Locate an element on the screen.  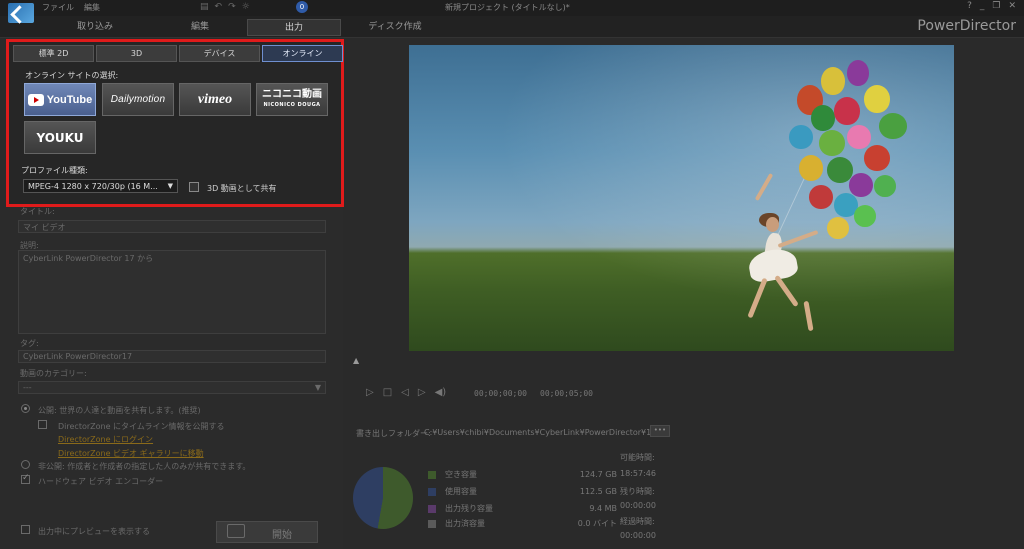
private-label: 非公開: 作成者と作成者の指定した人のみが共有できます。 is located at coordinates (144, 466).